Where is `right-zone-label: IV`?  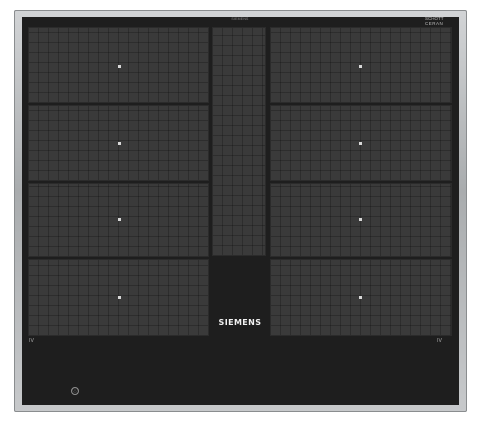 right-zone-label: IV is located at coordinates (439, 341).